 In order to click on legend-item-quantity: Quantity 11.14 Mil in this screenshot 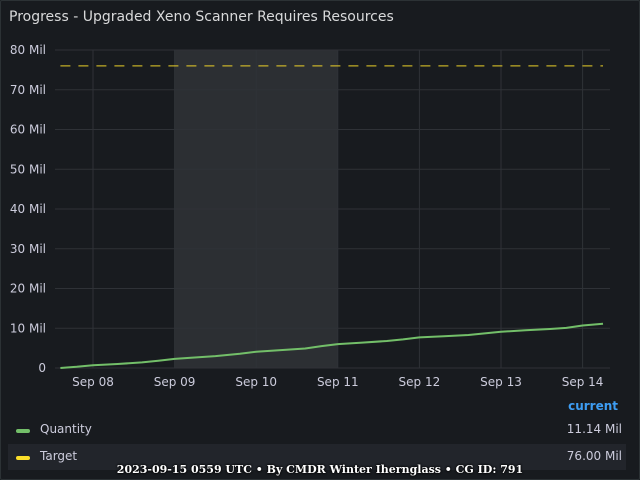, I will do `click(317, 430)`.